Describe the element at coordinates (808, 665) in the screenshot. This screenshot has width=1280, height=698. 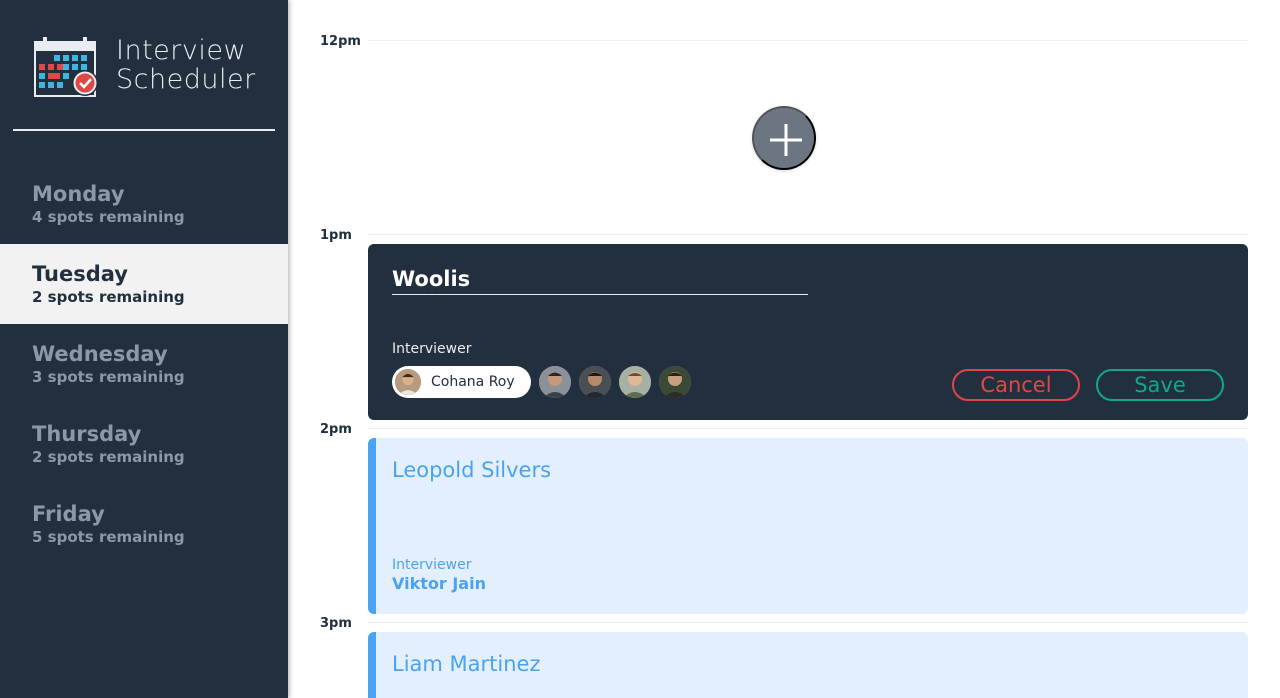
I see `appointment-card: Liam Martinez` at that location.